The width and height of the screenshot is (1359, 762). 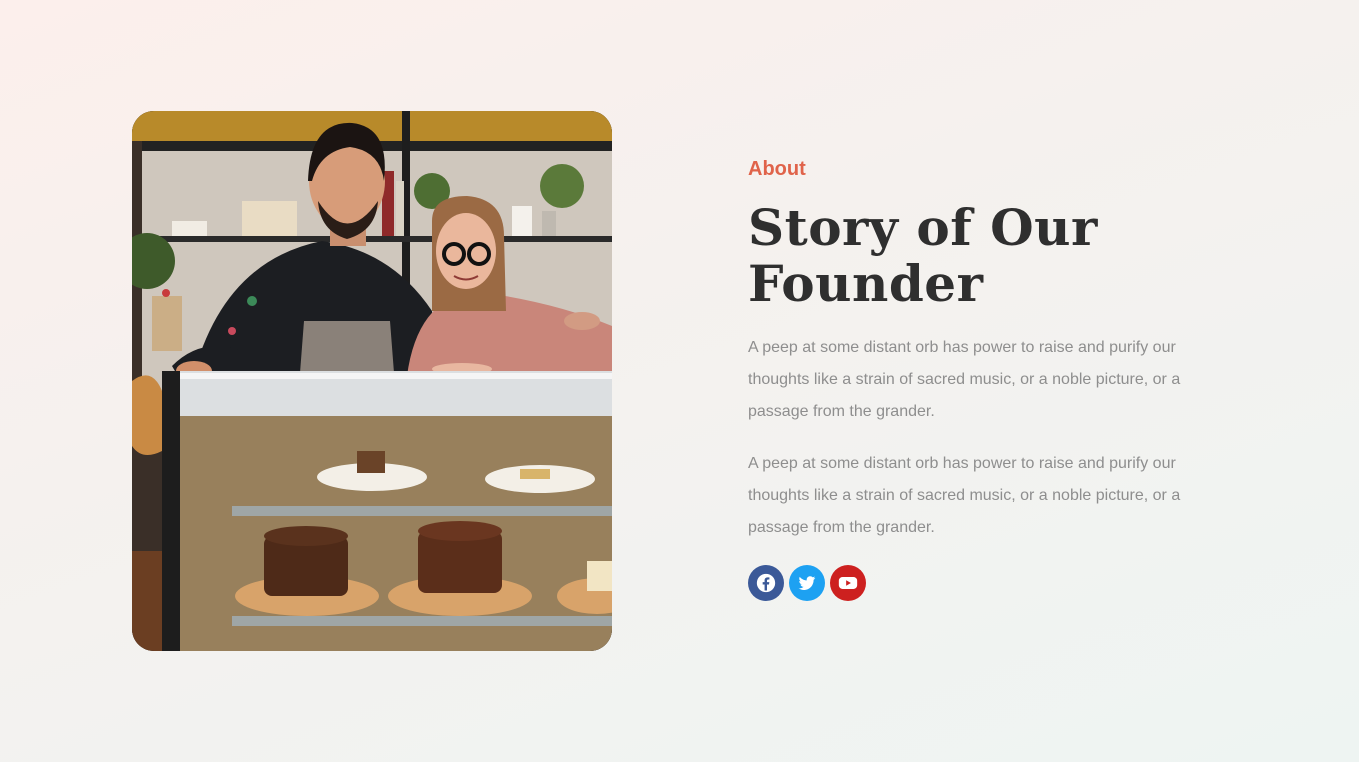 I want to click on headline-line-1: Story of Our, so click(x=923, y=227).